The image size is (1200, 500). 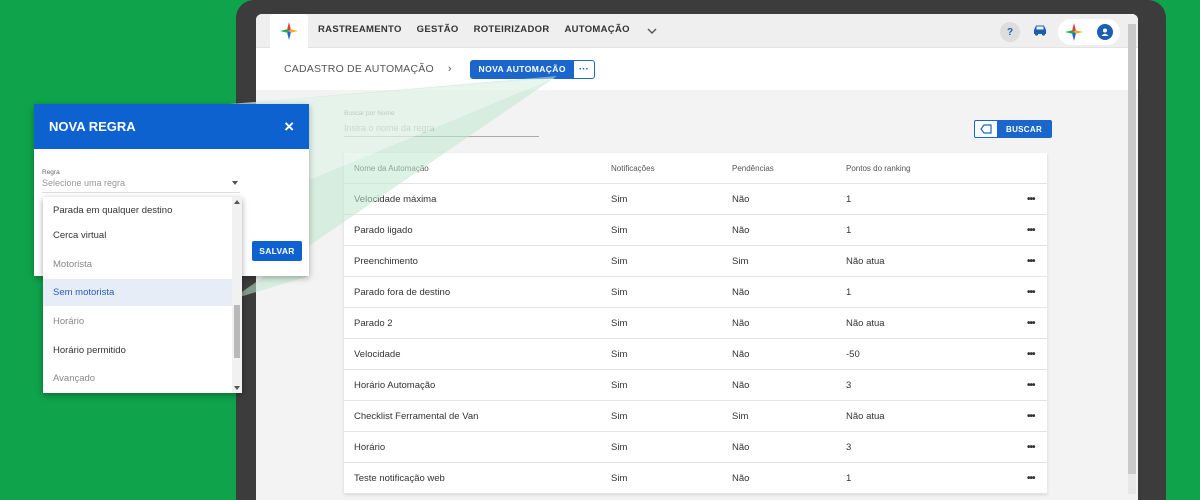 I want to click on automation-name: Teste notificação web, so click(x=399, y=478).